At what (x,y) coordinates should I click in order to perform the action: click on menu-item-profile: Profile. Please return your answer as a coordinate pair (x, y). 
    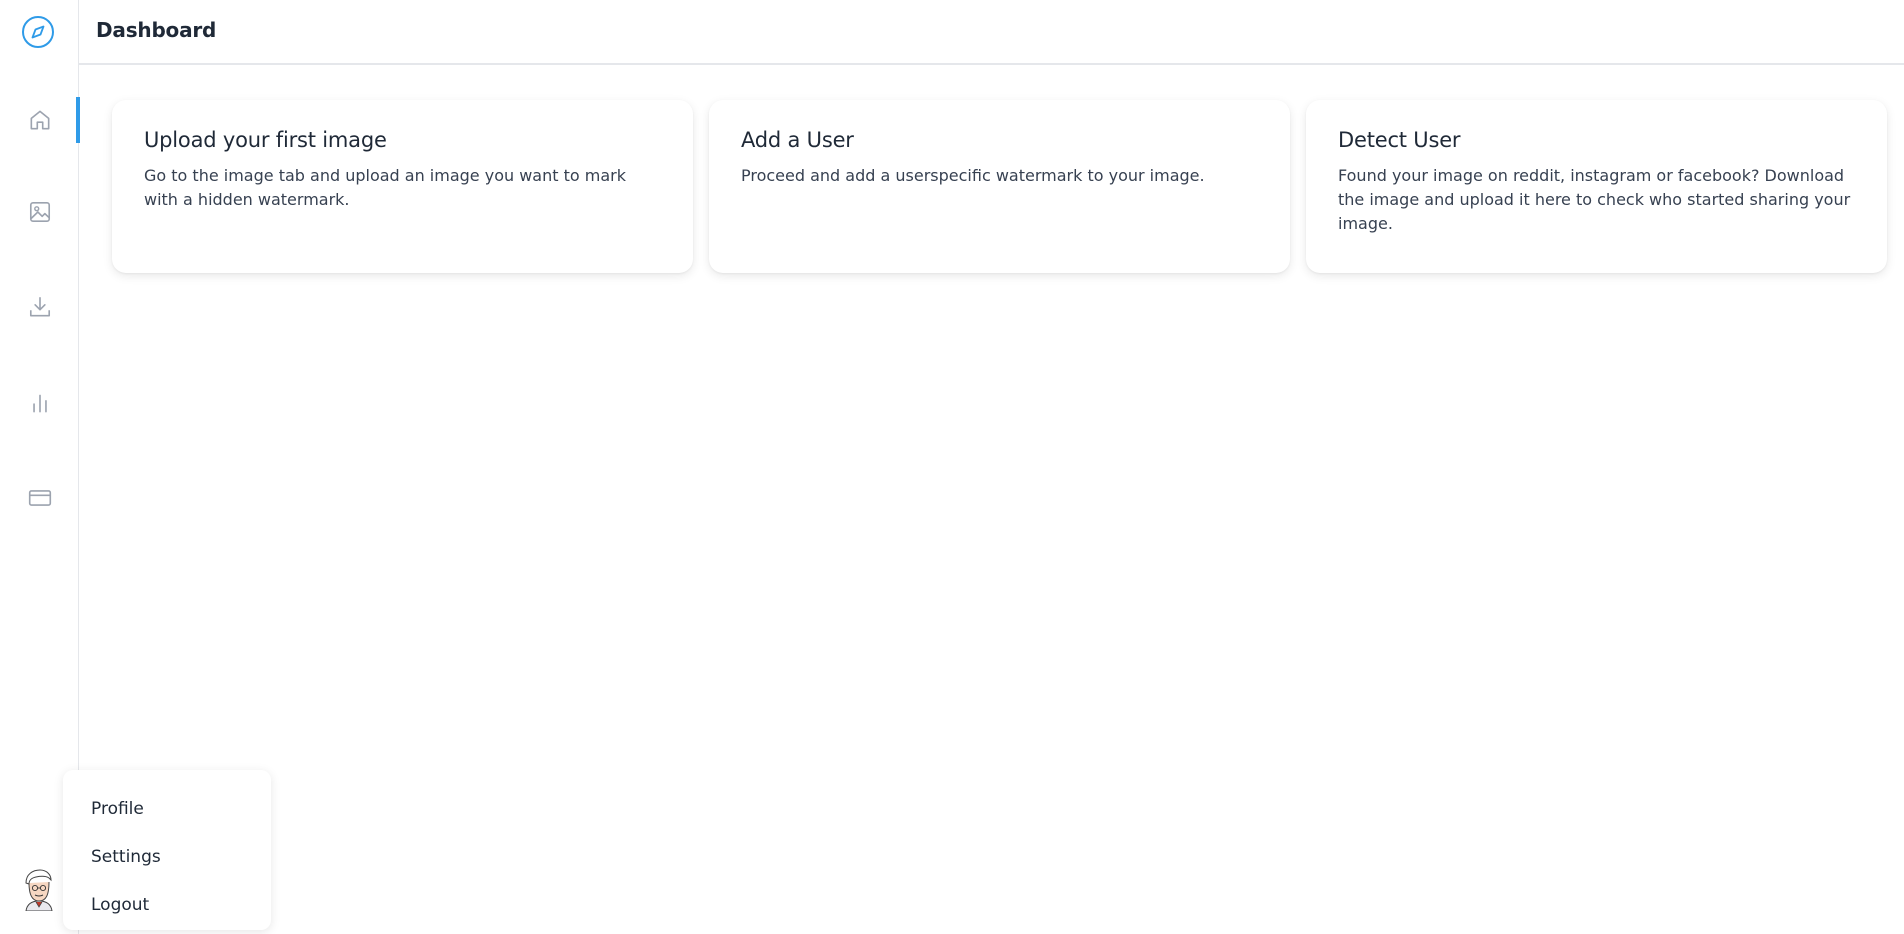
    Looking at the image, I should click on (167, 809).